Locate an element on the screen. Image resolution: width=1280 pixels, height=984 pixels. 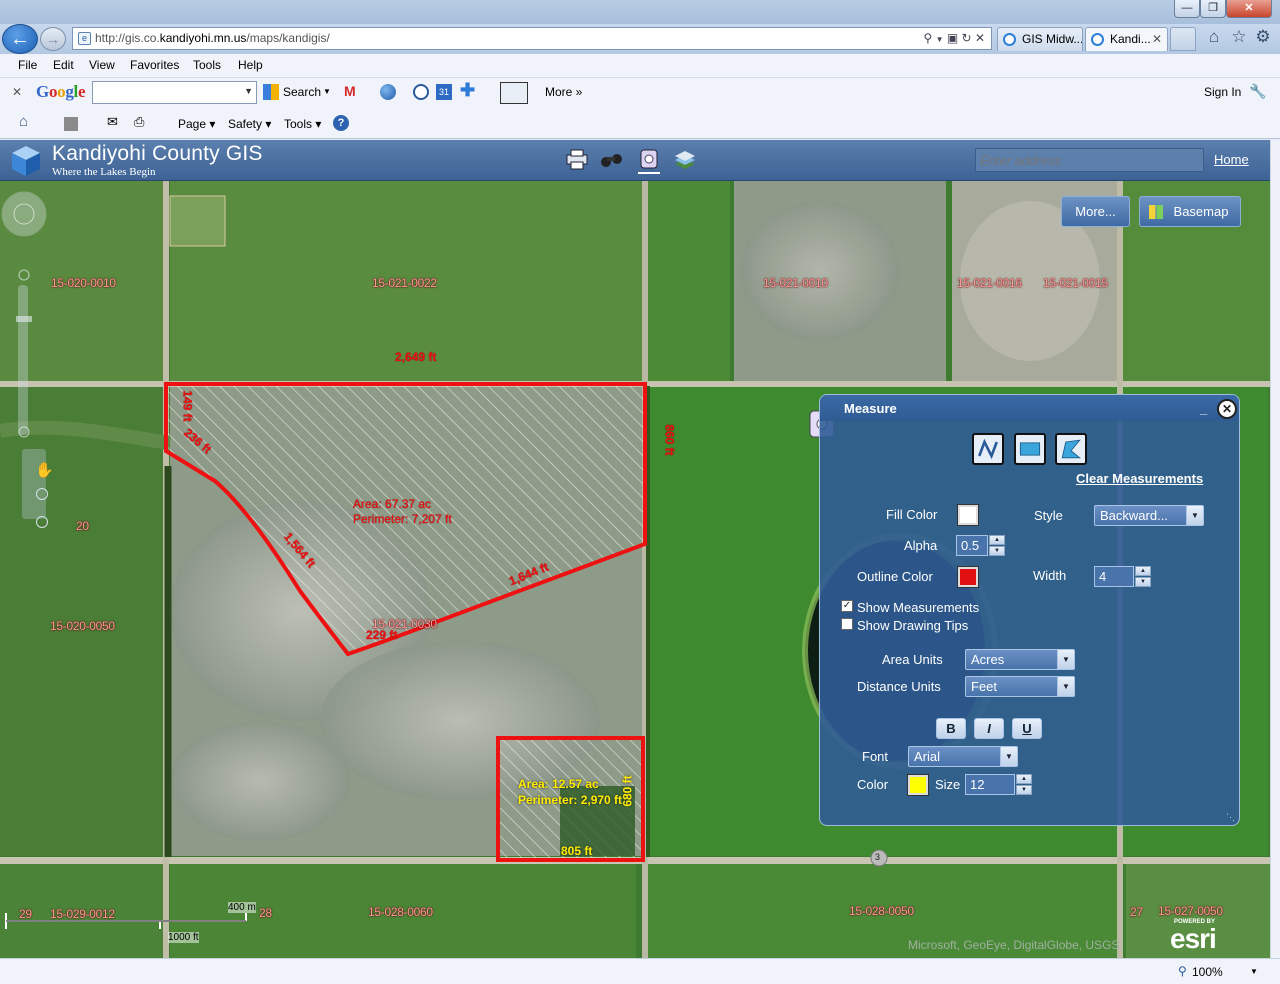
minimize-button: — is located at coordinates (1187, 9).